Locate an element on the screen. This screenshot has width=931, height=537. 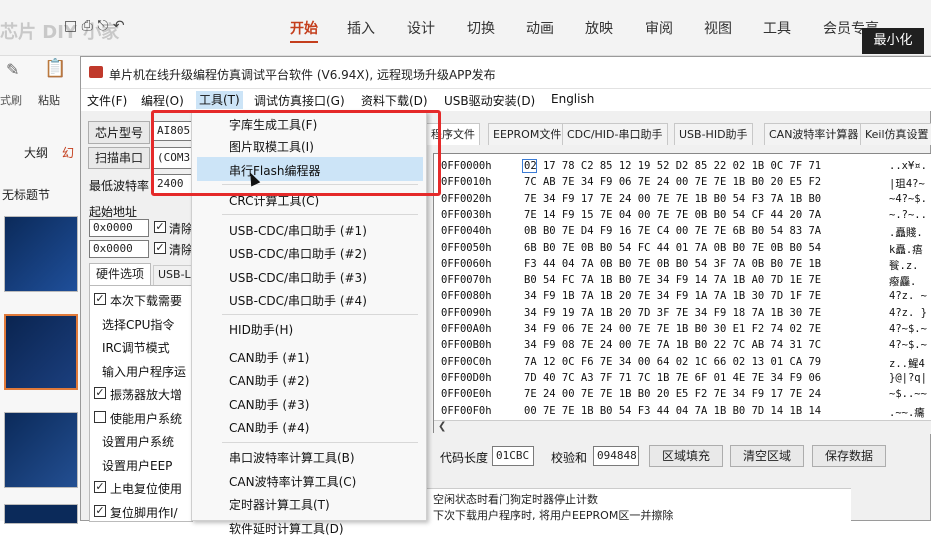
tools-menu-item: CAN波特率计算工具(C) is located at coordinates (292, 481).